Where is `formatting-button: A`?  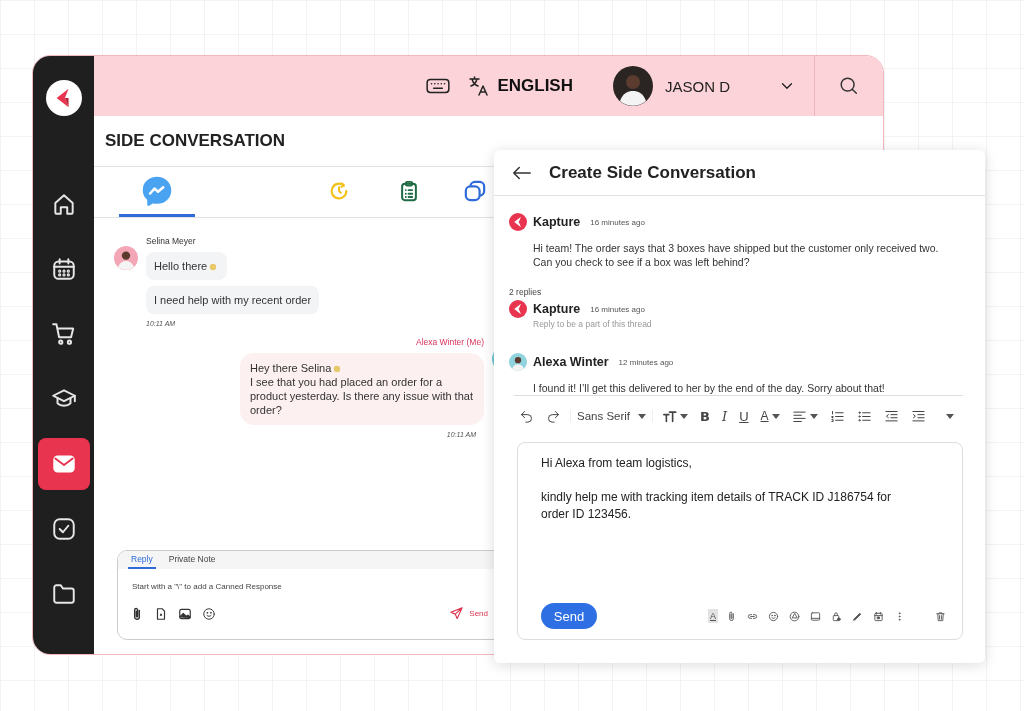
formatting-button: A is located at coordinates (713, 616).